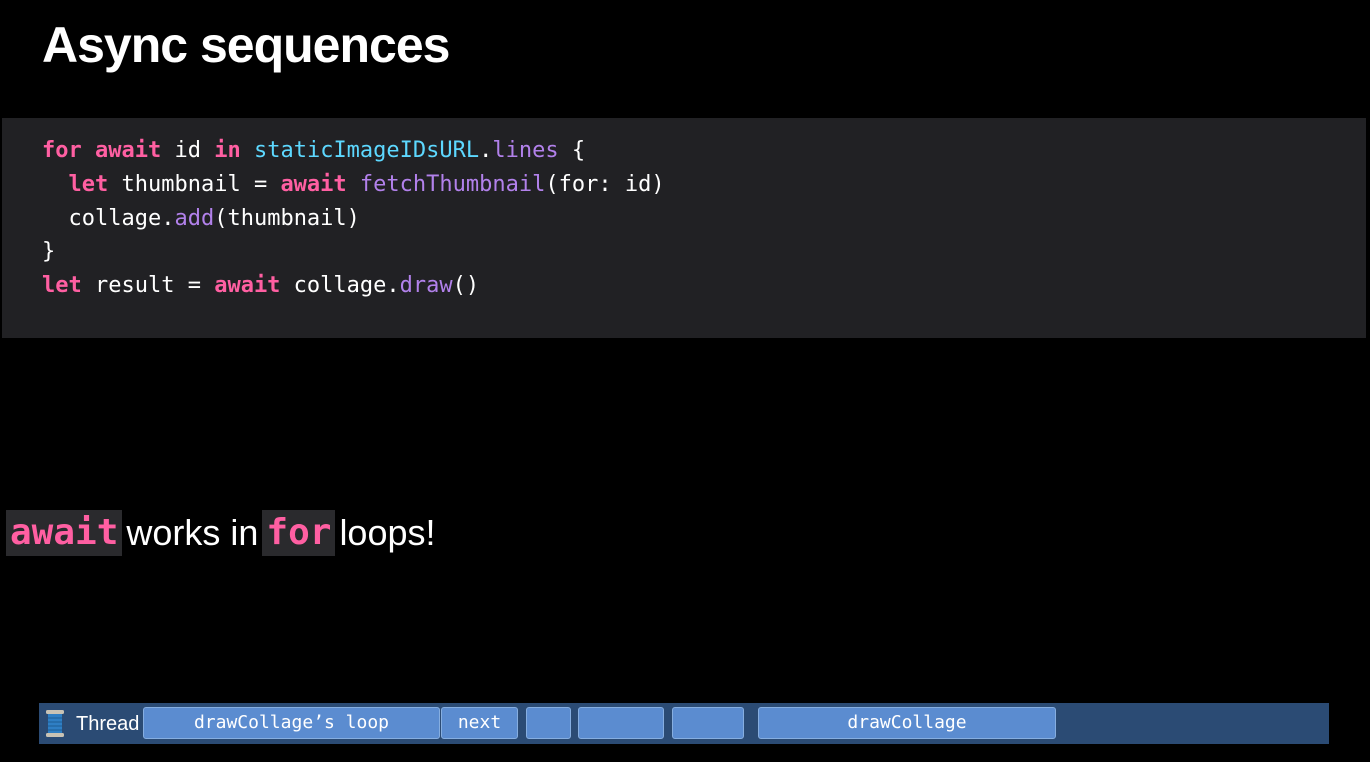  What do you see at coordinates (525, 150) in the screenshot?
I see `member-lines: lines` at bounding box center [525, 150].